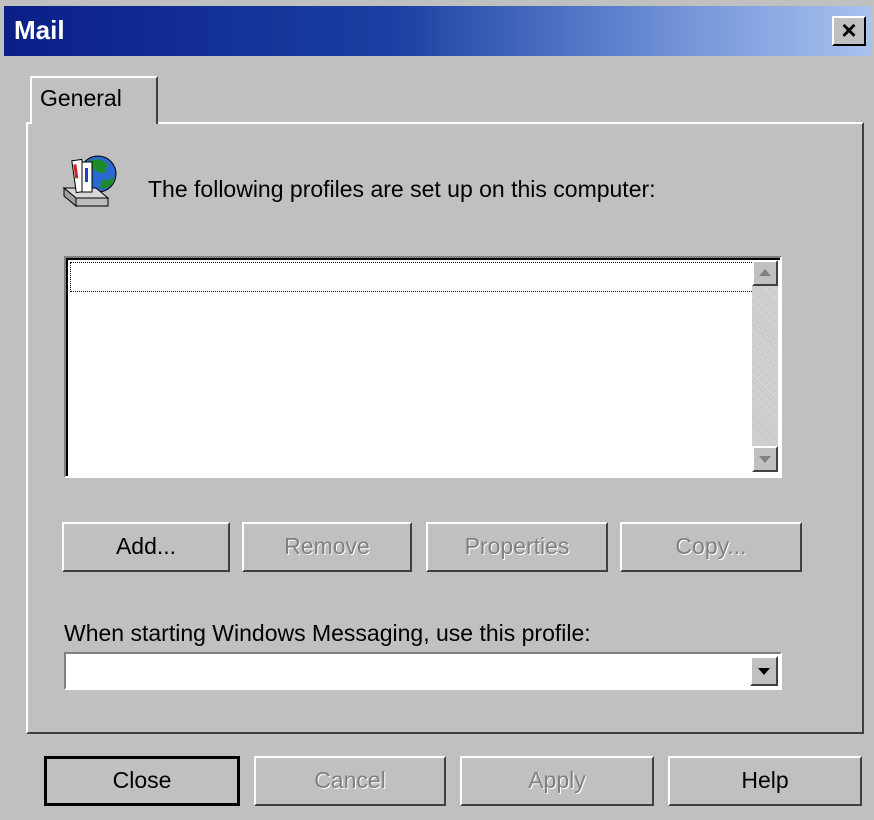 The width and height of the screenshot is (874, 820). I want to click on cancel-button: Cancel, so click(350, 781).